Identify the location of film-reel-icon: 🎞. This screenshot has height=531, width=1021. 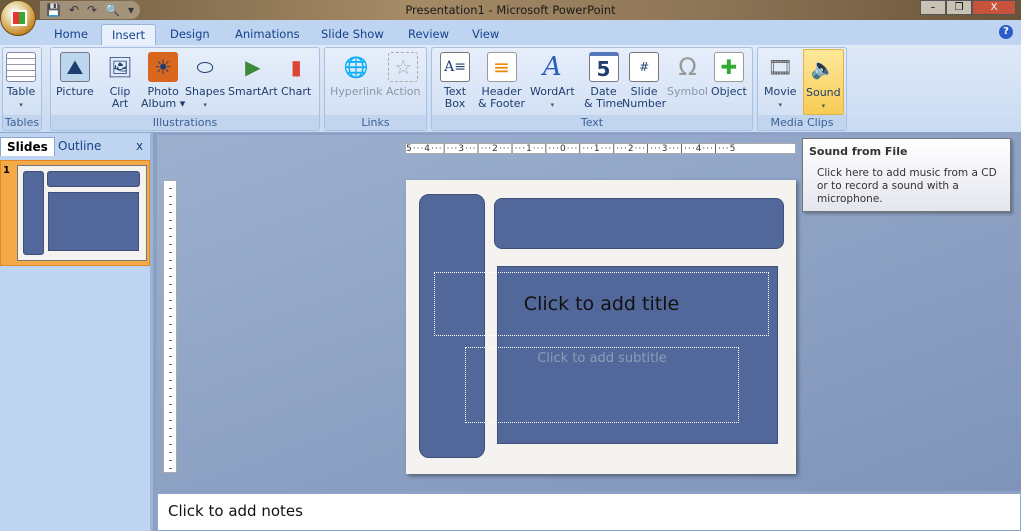
(780, 67).